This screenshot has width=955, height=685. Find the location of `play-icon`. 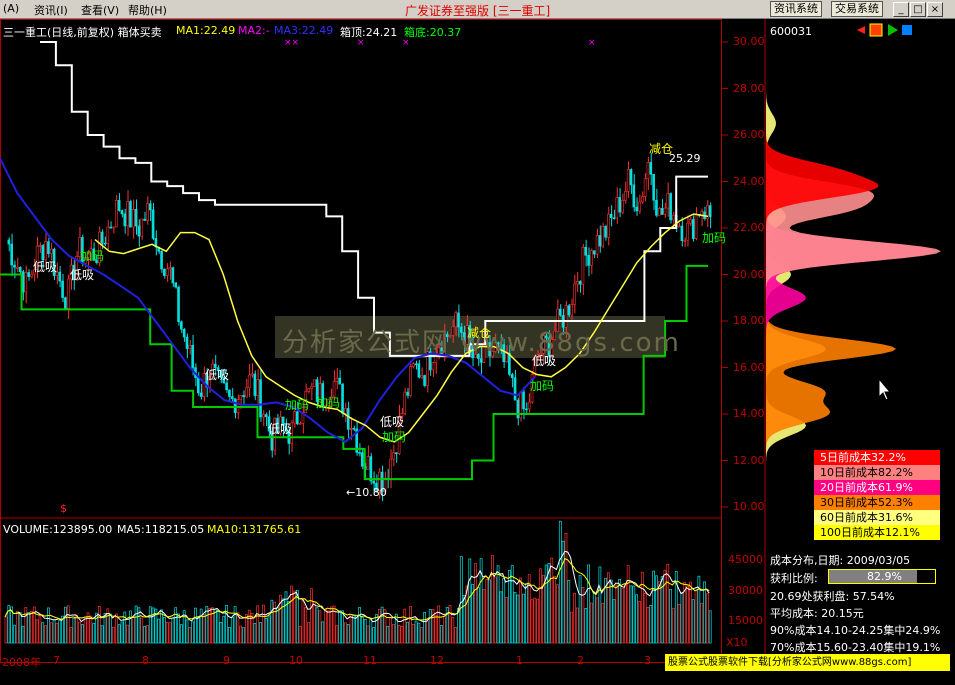

play-icon is located at coordinates (876, 30).